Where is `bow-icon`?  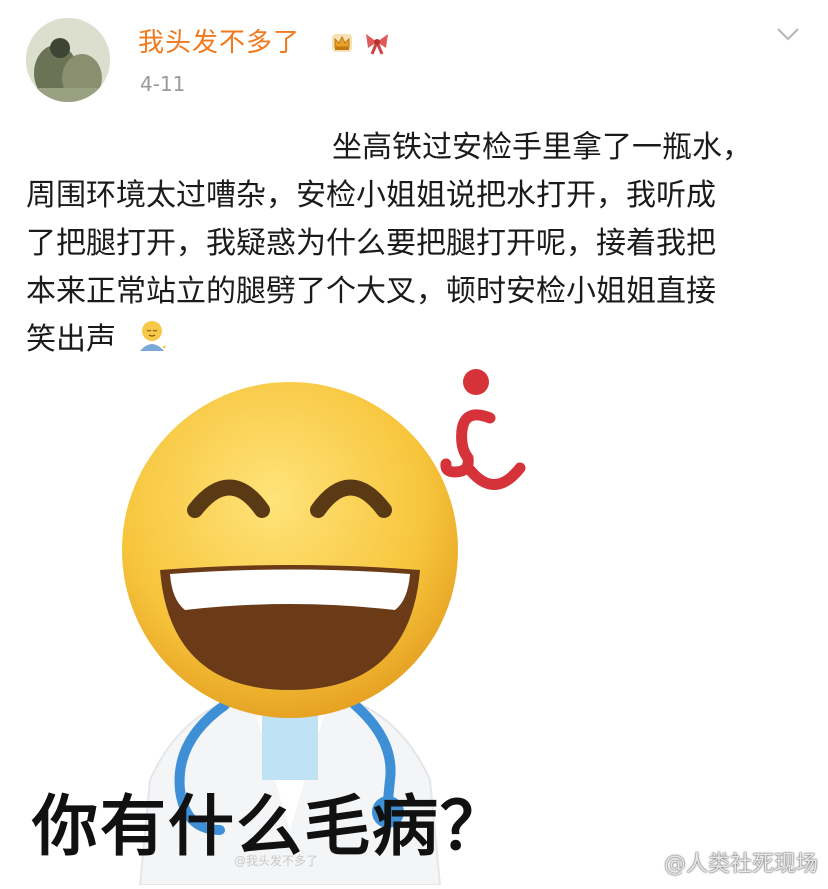 bow-icon is located at coordinates (377, 44).